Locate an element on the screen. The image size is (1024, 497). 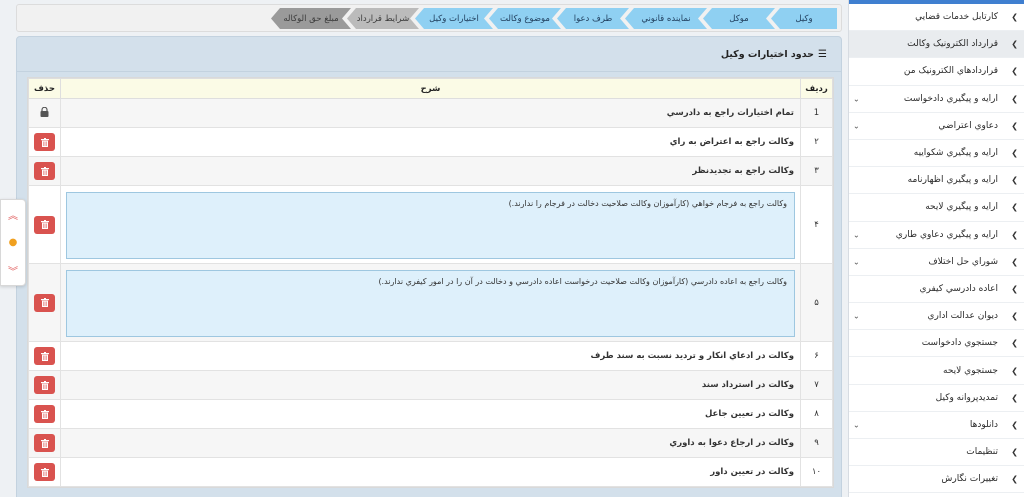
sidebar-item: تنظيمات ❮ is located at coordinates (936, 453).